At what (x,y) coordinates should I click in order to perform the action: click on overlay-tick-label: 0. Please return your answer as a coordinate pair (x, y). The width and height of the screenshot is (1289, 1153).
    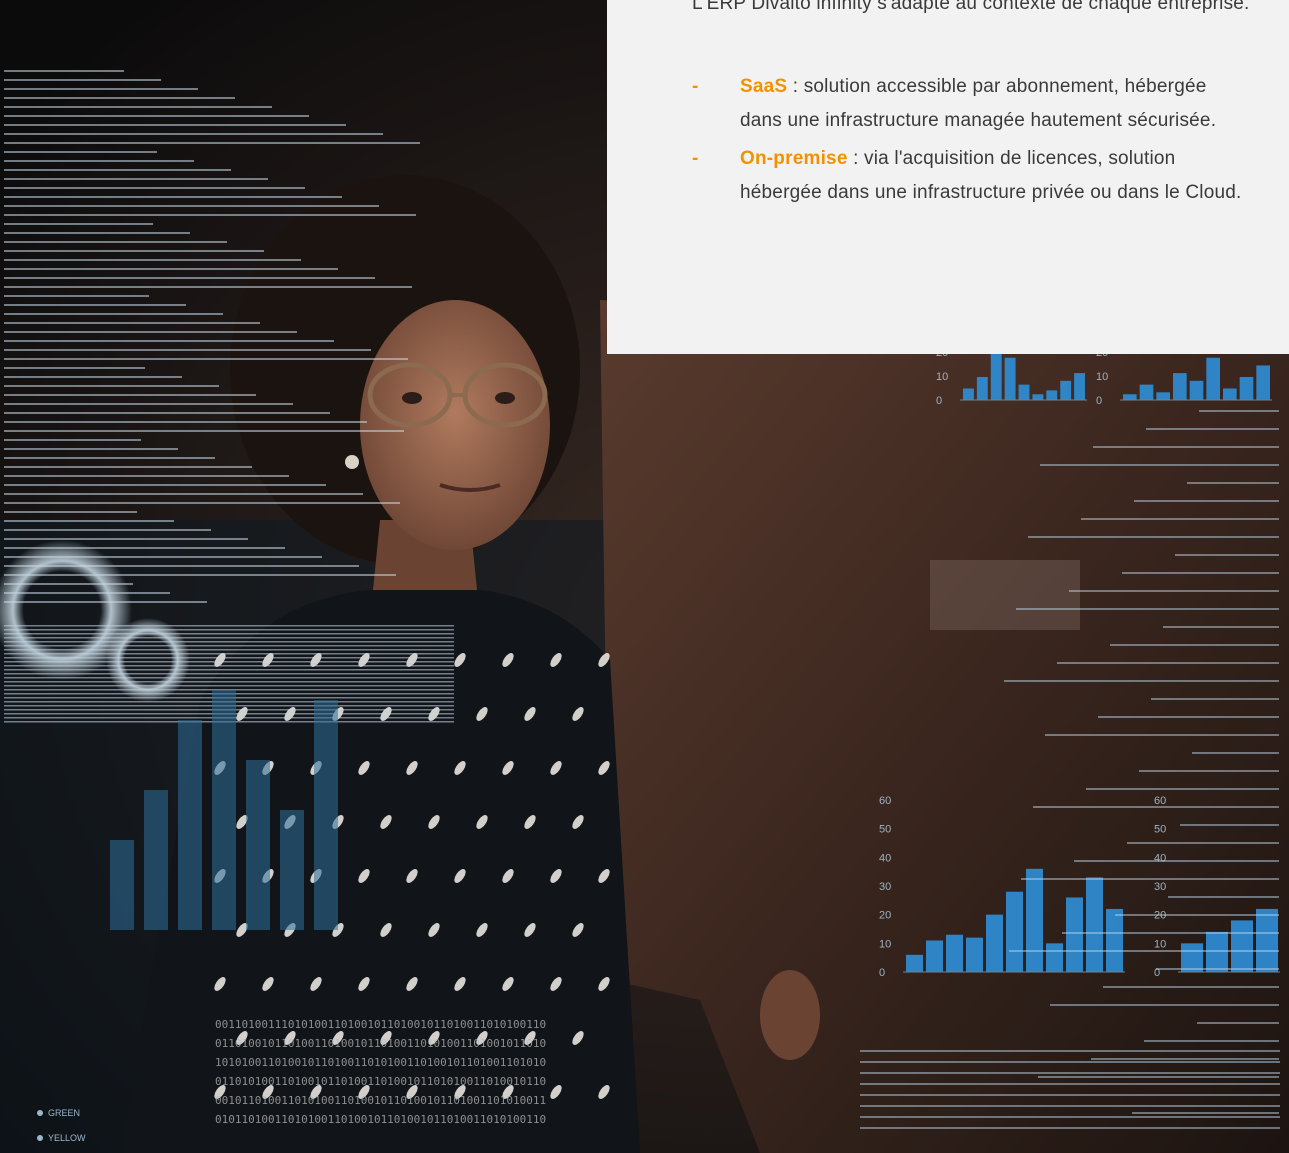
    Looking at the image, I should click on (882, 973).